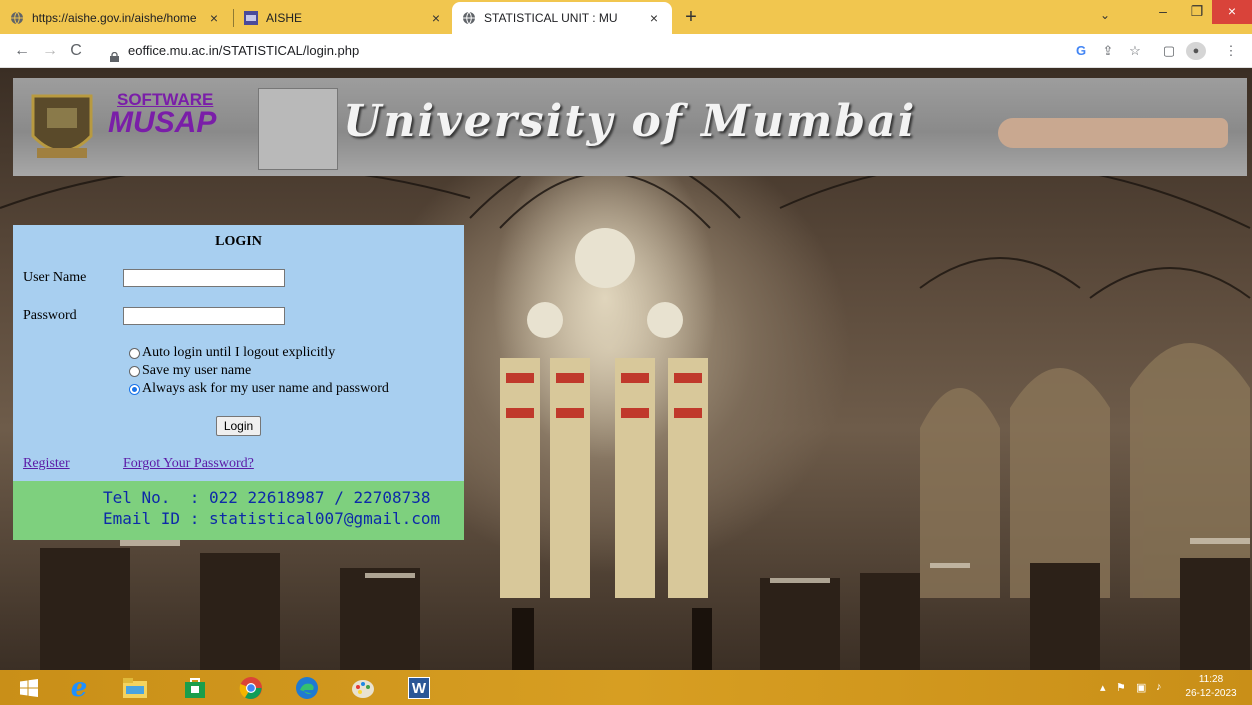 The height and width of the screenshot is (705, 1252). Describe the element at coordinates (204, 316) in the screenshot. I see `password-input` at that location.